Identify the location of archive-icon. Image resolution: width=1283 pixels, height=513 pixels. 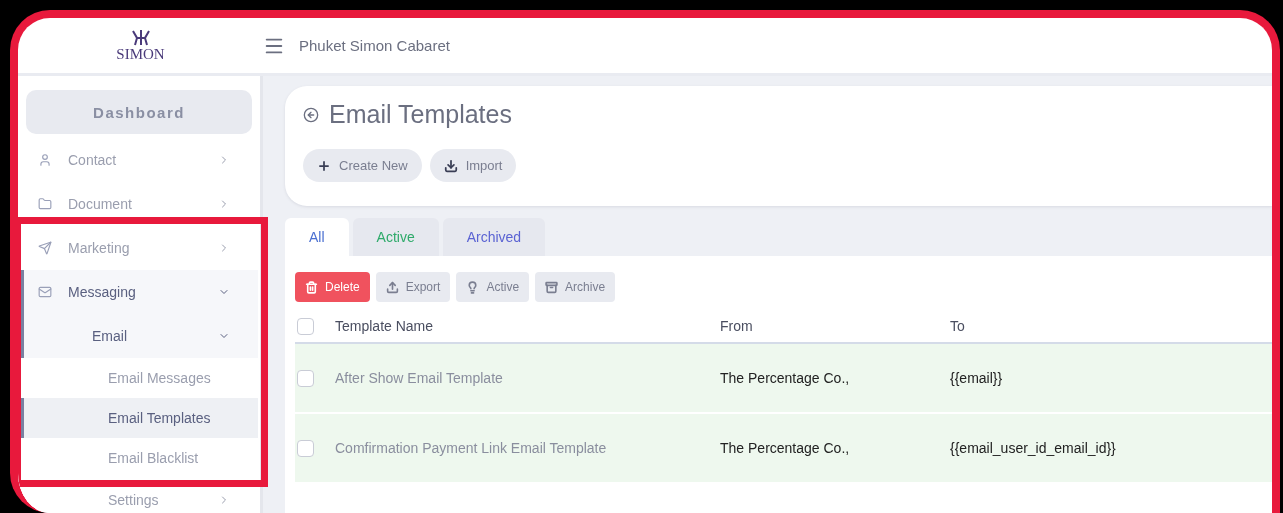
(552, 287).